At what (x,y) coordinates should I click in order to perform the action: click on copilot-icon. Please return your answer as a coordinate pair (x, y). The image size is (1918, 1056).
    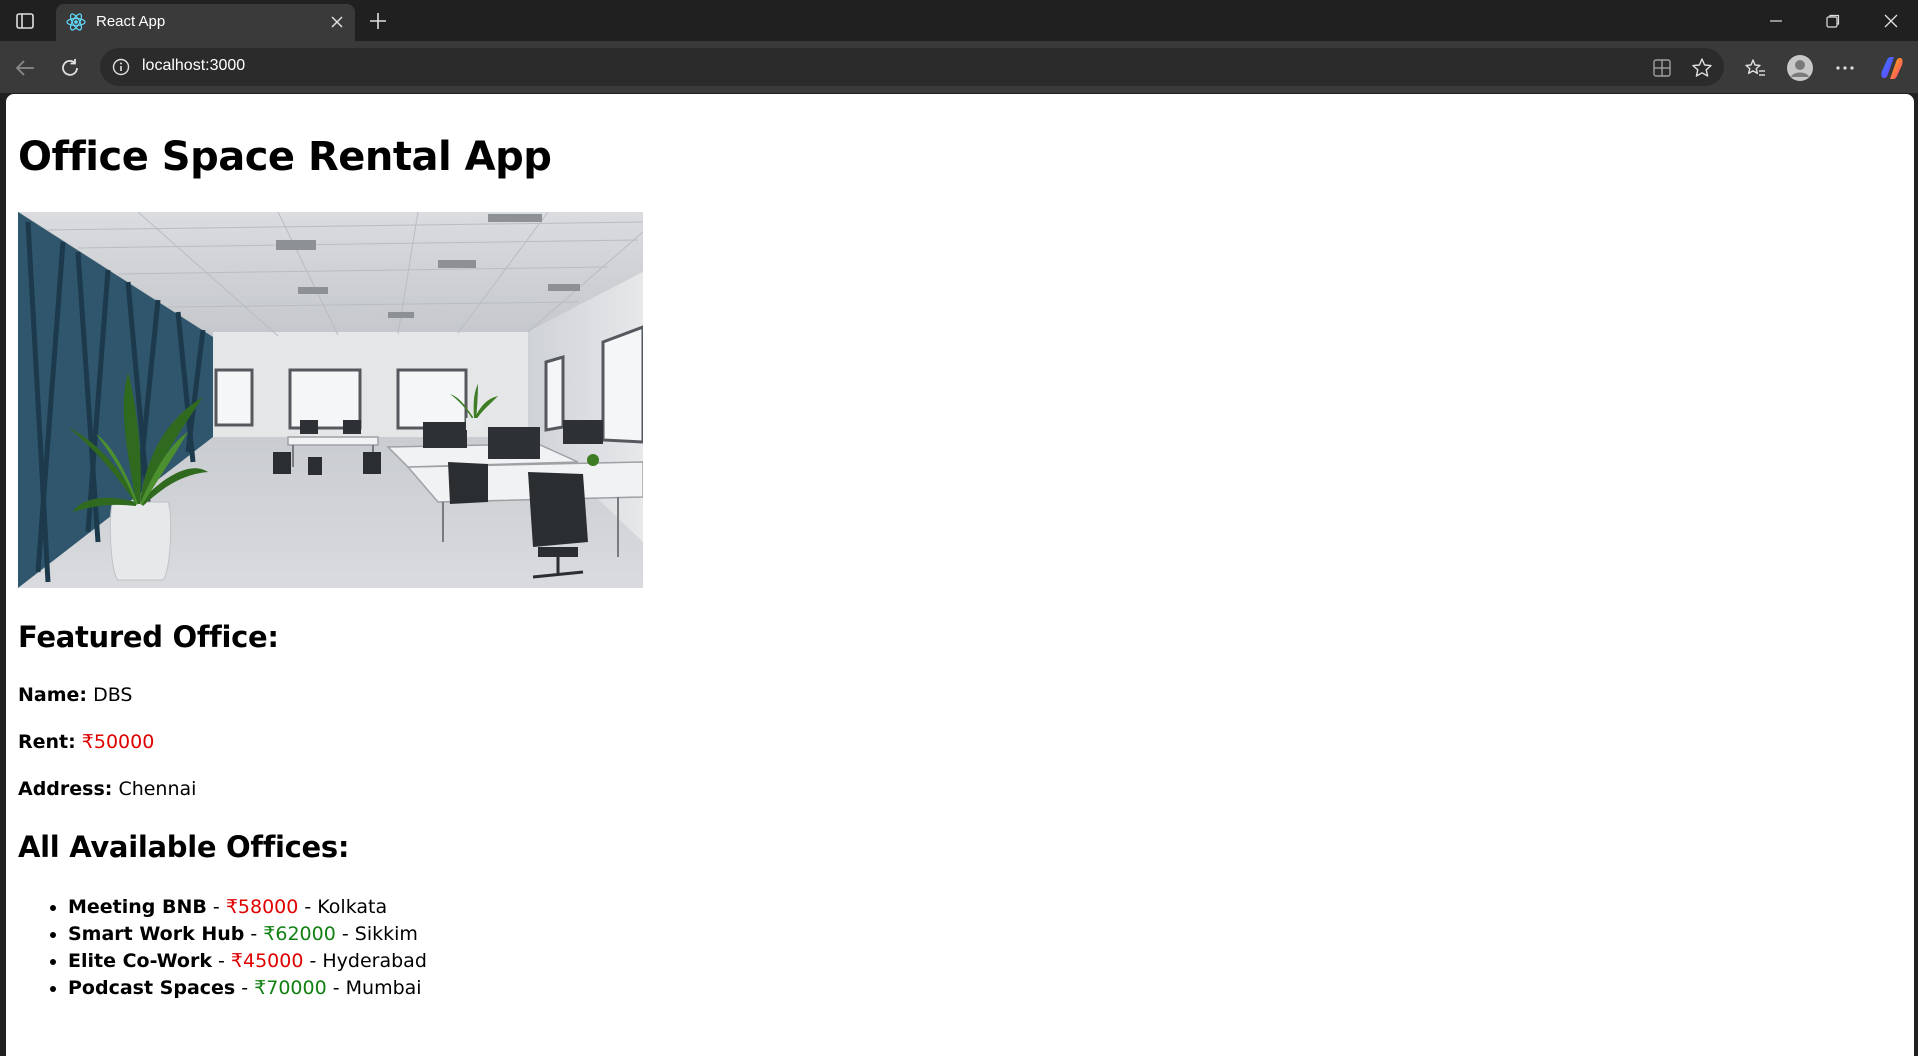
    Looking at the image, I should click on (1892, 68).